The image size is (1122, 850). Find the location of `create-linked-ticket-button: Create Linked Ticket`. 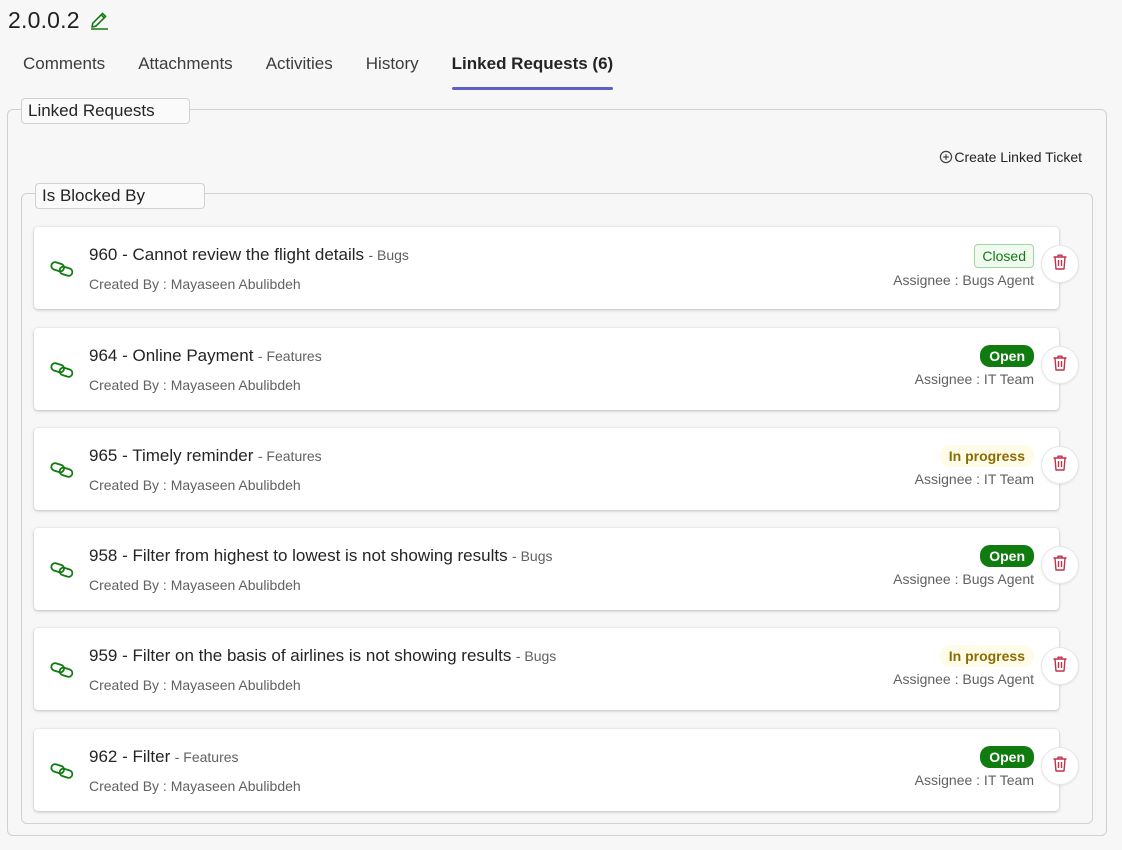

create-linked-ticket-button: Create Linked Ticket is located at coordinates (1010, 157).